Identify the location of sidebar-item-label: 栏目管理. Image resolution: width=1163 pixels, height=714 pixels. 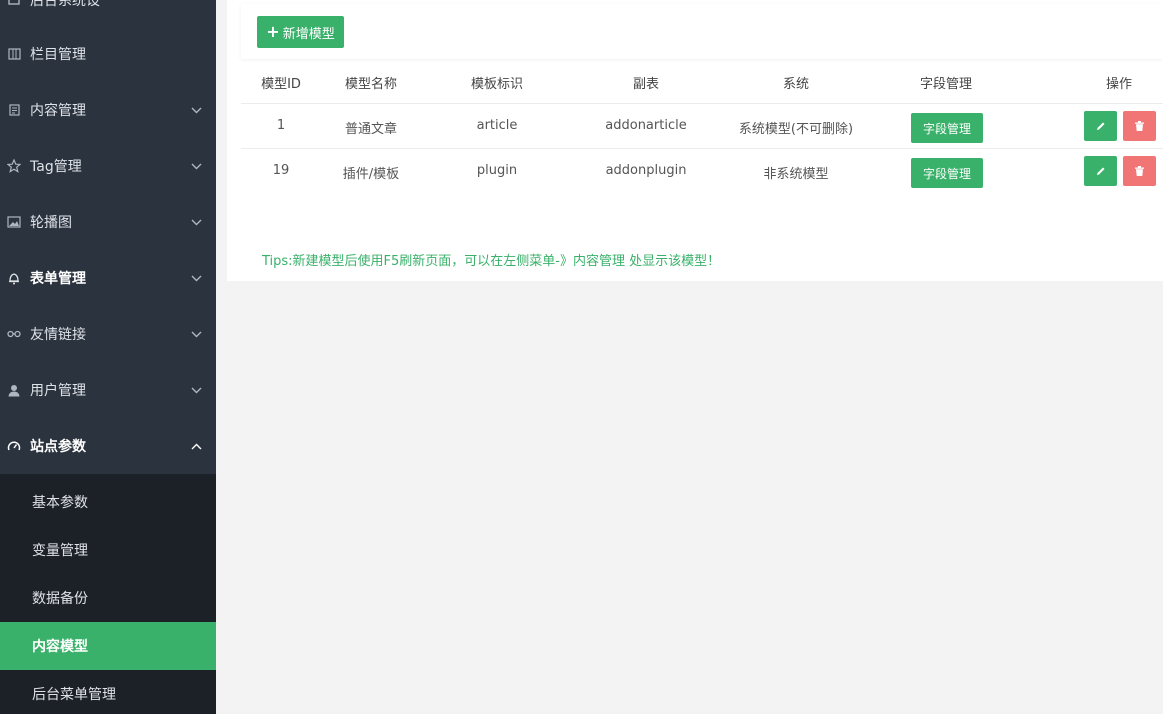
(58, 55).